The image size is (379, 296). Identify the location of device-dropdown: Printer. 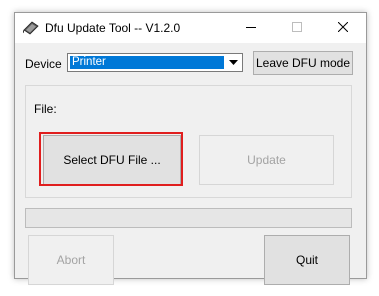
(155, 62).